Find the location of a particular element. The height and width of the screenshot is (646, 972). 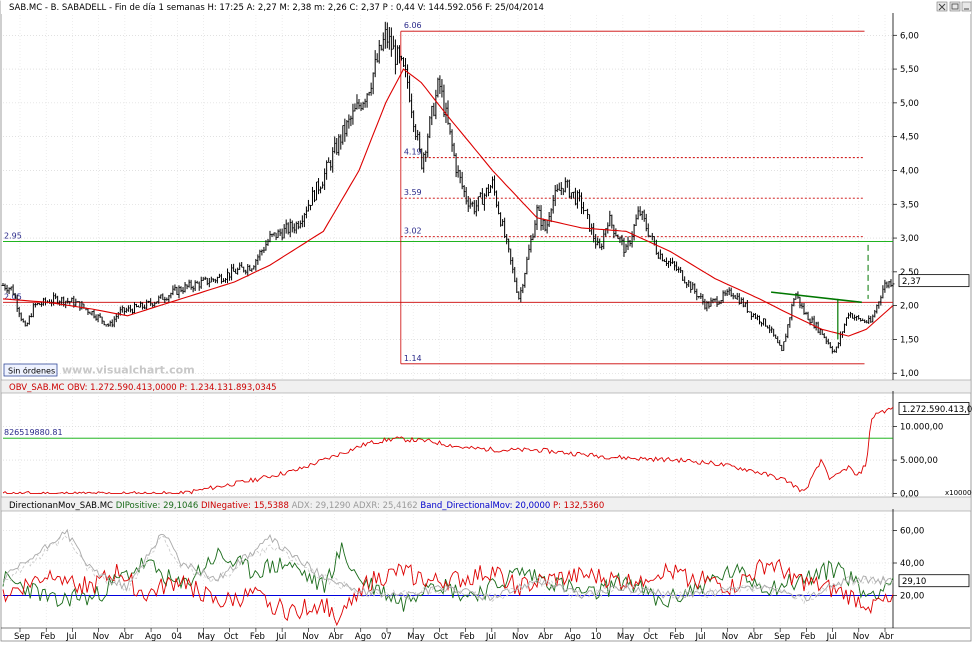

y-tick-label: 1,00 is located at coordinates (909, 374).